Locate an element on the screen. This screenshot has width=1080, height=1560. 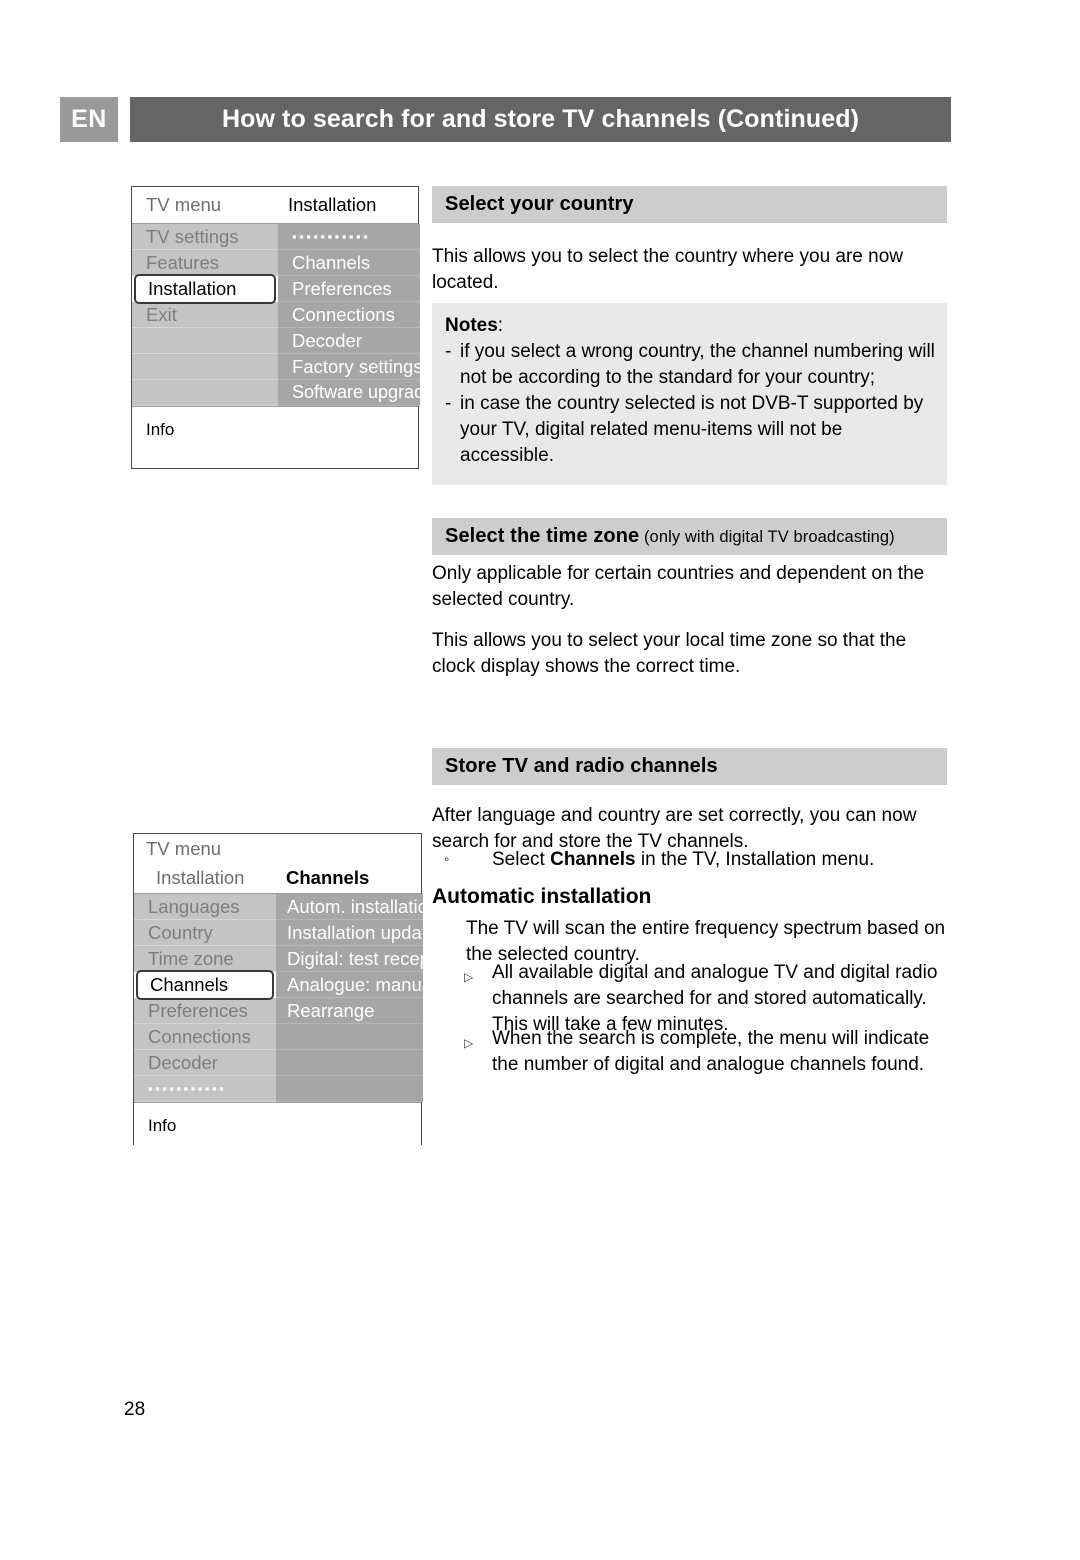
menu-2-titlebar-top: TV menu is located at coordinates (277, 848).